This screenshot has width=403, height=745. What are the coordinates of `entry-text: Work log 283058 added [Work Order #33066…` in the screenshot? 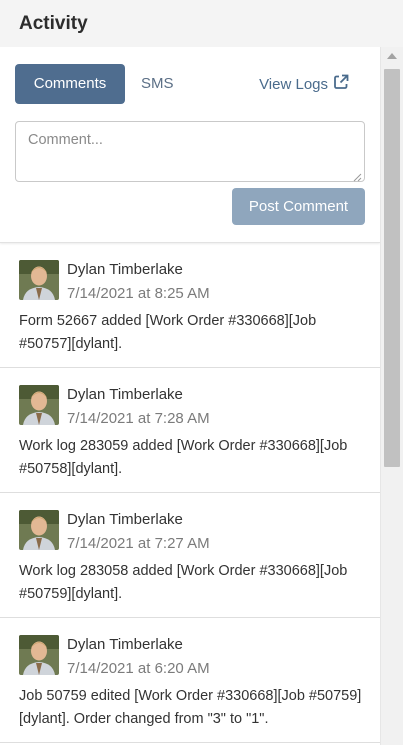 It's located at (183, 582).